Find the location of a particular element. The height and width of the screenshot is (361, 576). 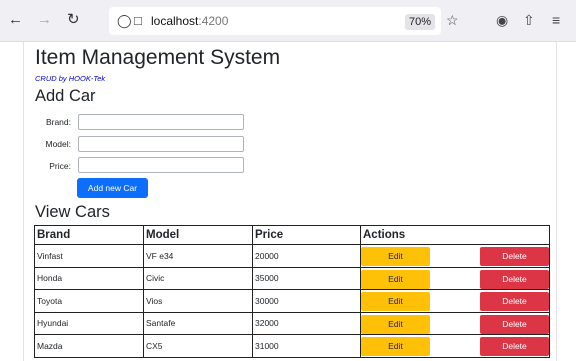

table-row: Toyota Vios 30000 Edit Delete is located at coordinates (292, 301).